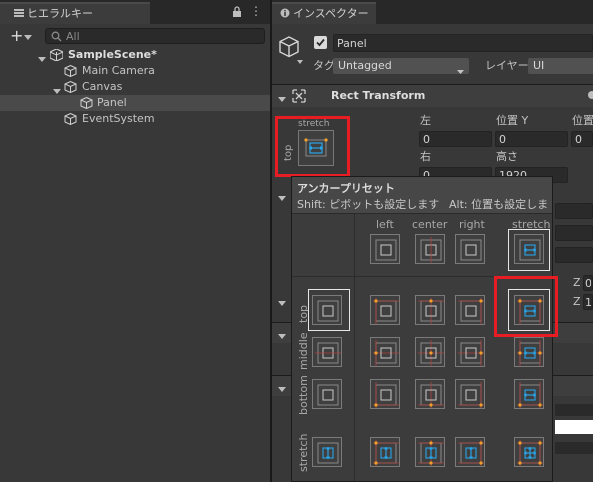 This screenshot has height=482, width=593. What do you see at coordinates (331, 13) in the screenshot?
I see `inspector-tab-label: インスペクター` at bounding box center [331, 13].